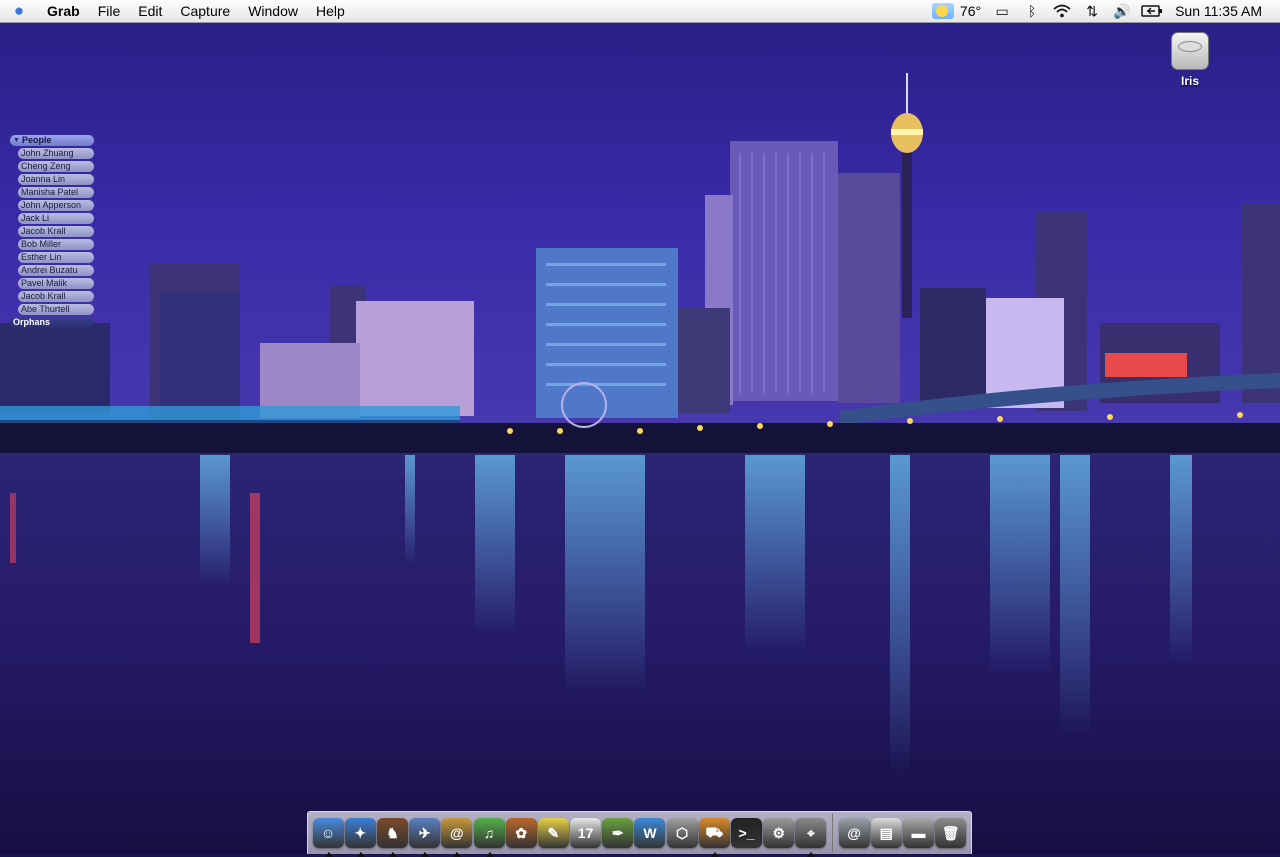  What do you see at coordinates (1190, 51) in the screenshot?
I see `hard-drive-icon` at bounding box center [1190, 51].